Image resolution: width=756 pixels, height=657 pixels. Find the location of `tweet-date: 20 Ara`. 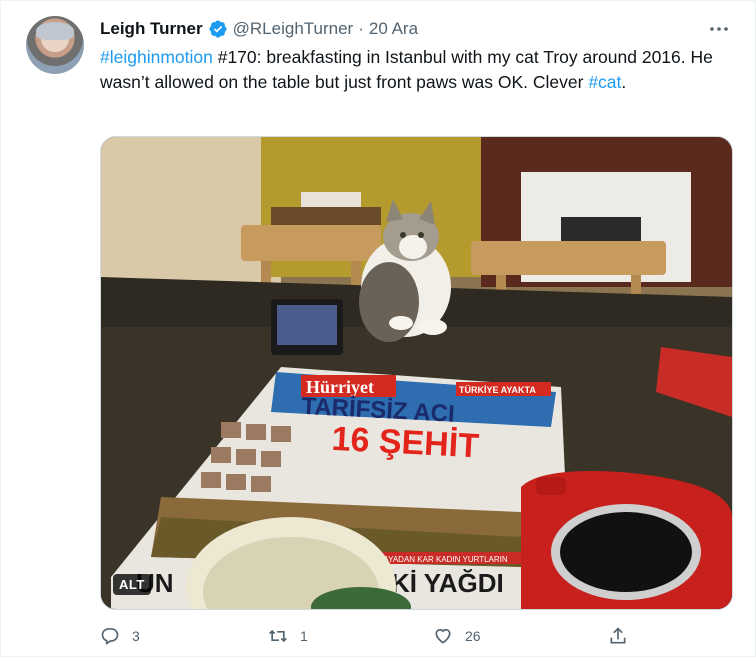

tweet-date: 20 Ara is located at coordinates (393, 29).